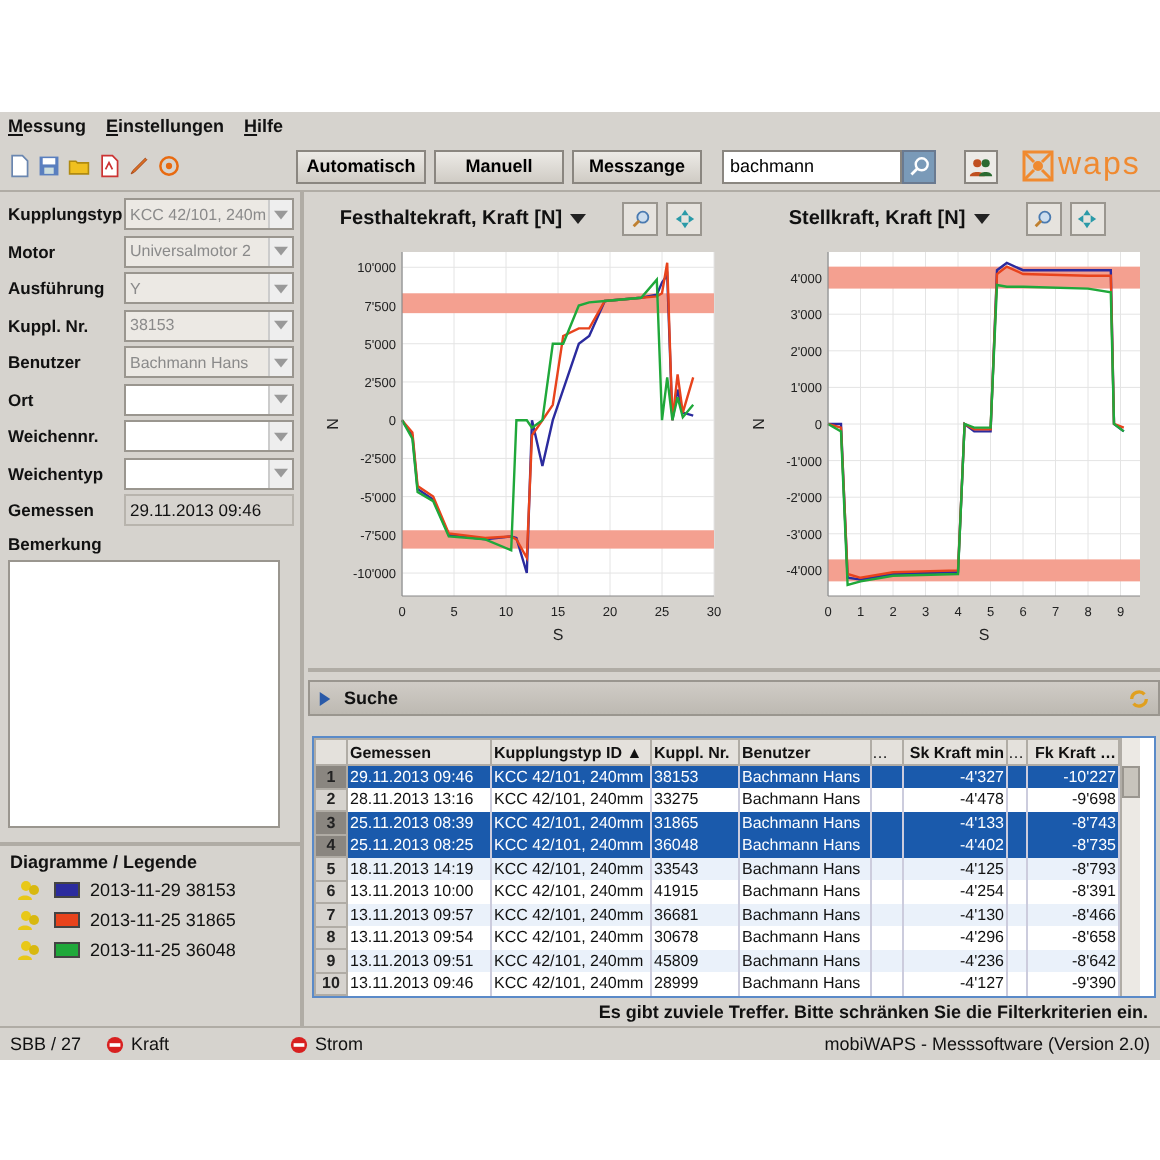 The height and width of the screenshot is (1160, 1160). What do you see at coordinates (419, 822) in the screenshot?
I see `table-cell: 25.11.2013 08:39` at bounding box center [419, 822].